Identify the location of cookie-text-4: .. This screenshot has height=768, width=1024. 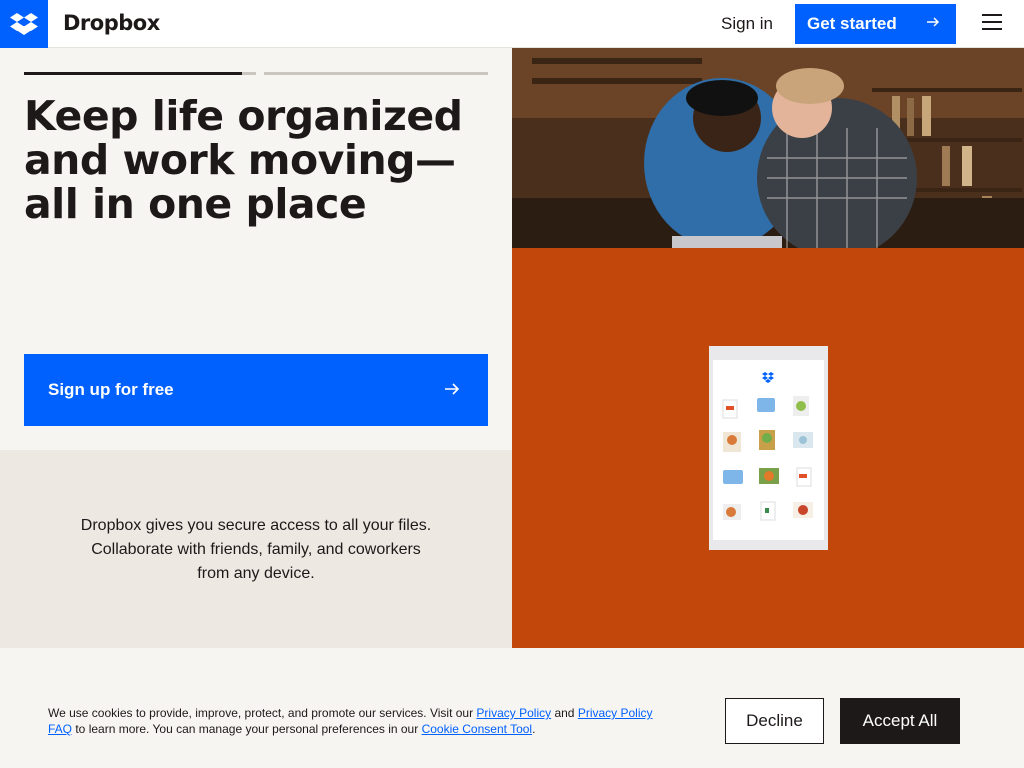
(534, 729).